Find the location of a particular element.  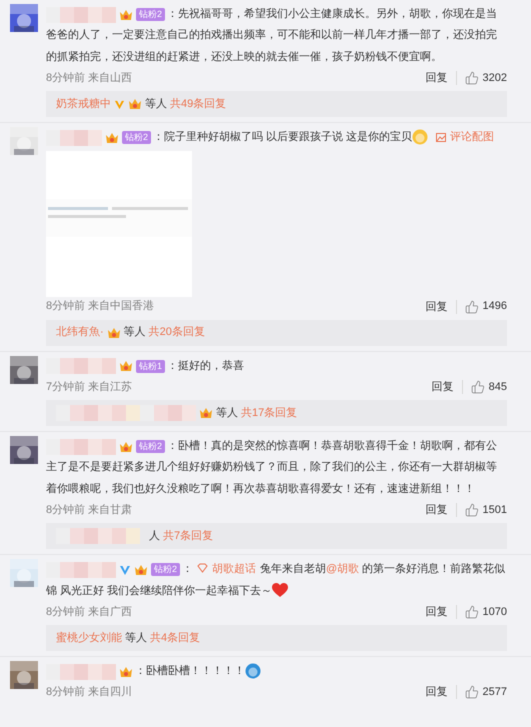

comment-text: ：卧槽卧槽！！！！！ is located at coordinates (276, 671).